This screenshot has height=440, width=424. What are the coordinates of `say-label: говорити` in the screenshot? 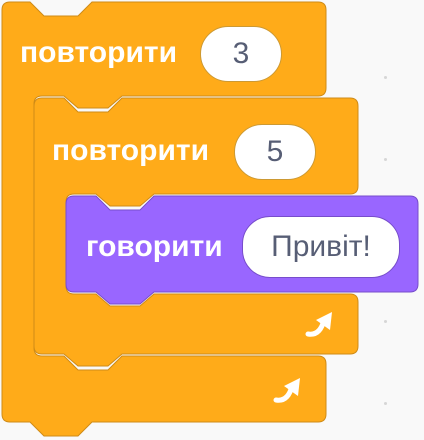 It's located at (154, 246).